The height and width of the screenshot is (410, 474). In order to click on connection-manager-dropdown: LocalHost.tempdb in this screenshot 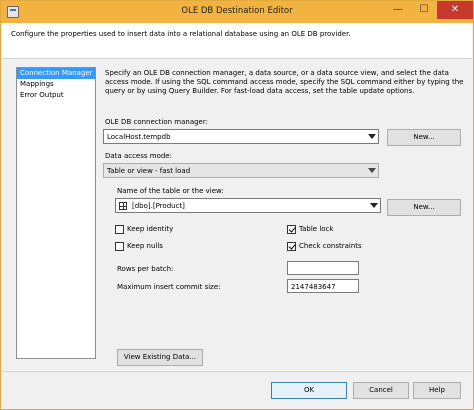, I will do `click(241, 136)`.